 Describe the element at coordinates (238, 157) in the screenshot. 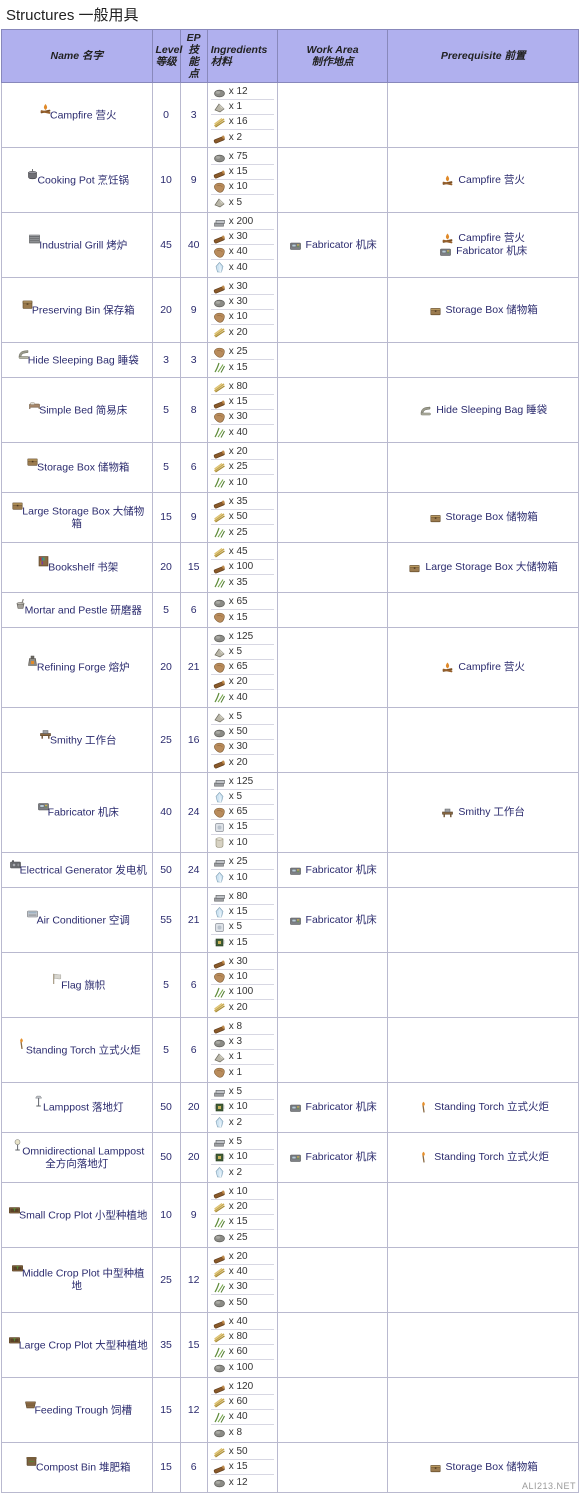

I see `ingredient-quantity: x 75` at that location.